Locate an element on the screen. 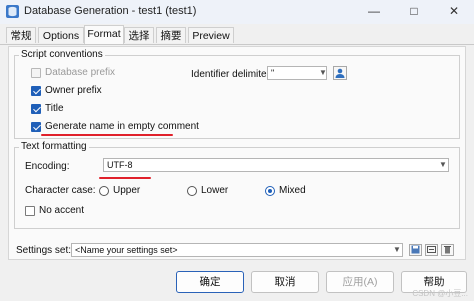 The image size is (474, 301). user-icon is located at coordinates (340, 73).